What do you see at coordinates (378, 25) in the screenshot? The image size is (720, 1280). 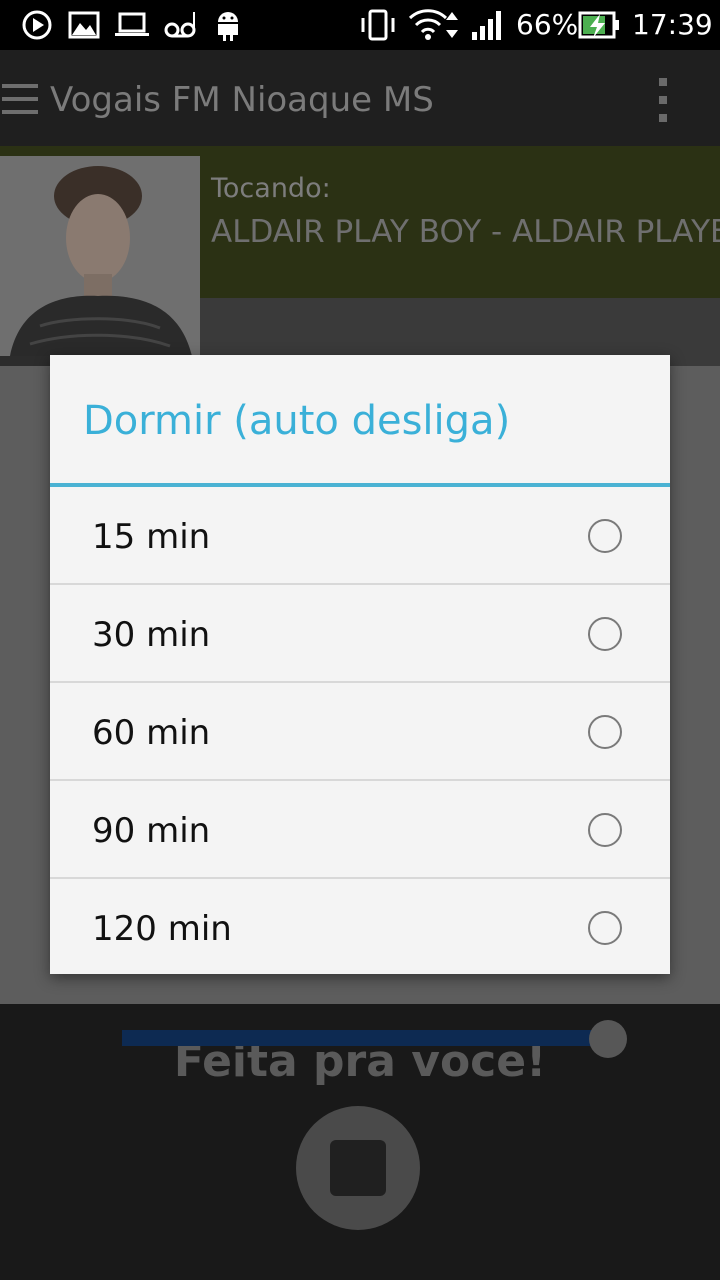 I see `vibrate-icon` at bounding box center [378, 25].